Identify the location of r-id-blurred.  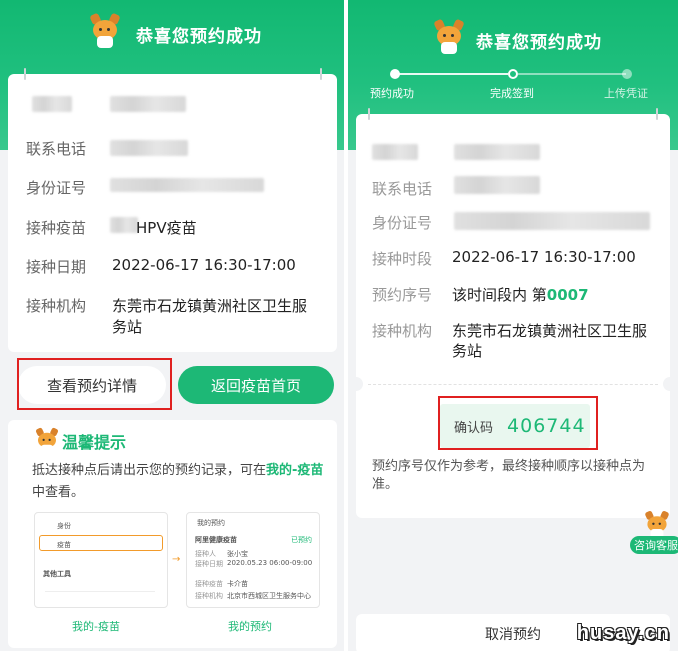
(552, 221).